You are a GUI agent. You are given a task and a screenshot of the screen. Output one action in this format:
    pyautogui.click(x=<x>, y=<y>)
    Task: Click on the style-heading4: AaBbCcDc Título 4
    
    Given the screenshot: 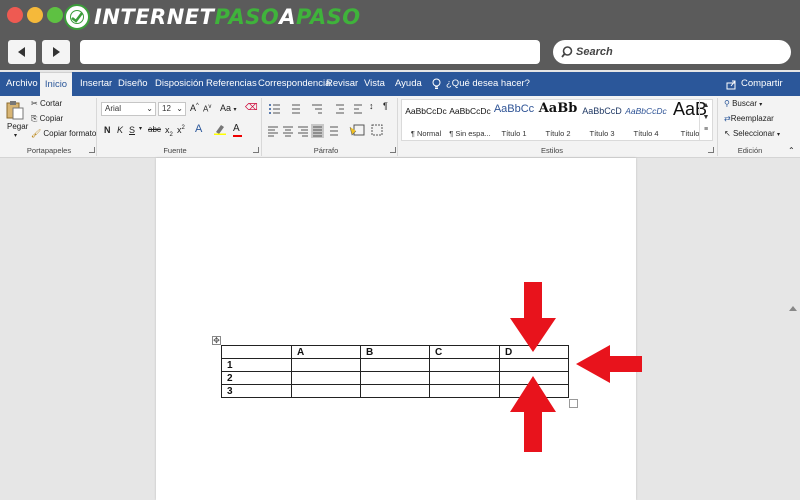 What is the action you would take?
    pyautogui.click(x=646, y=121)
    